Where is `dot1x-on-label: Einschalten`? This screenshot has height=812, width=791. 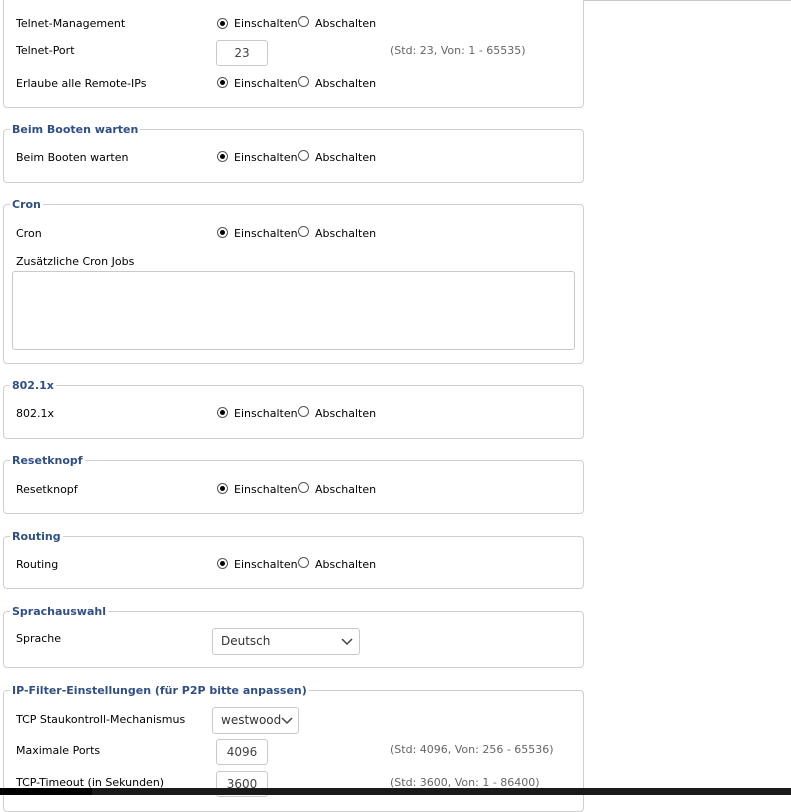 dot1x-on-label: Einschalten is located at coordinates (266, 413).